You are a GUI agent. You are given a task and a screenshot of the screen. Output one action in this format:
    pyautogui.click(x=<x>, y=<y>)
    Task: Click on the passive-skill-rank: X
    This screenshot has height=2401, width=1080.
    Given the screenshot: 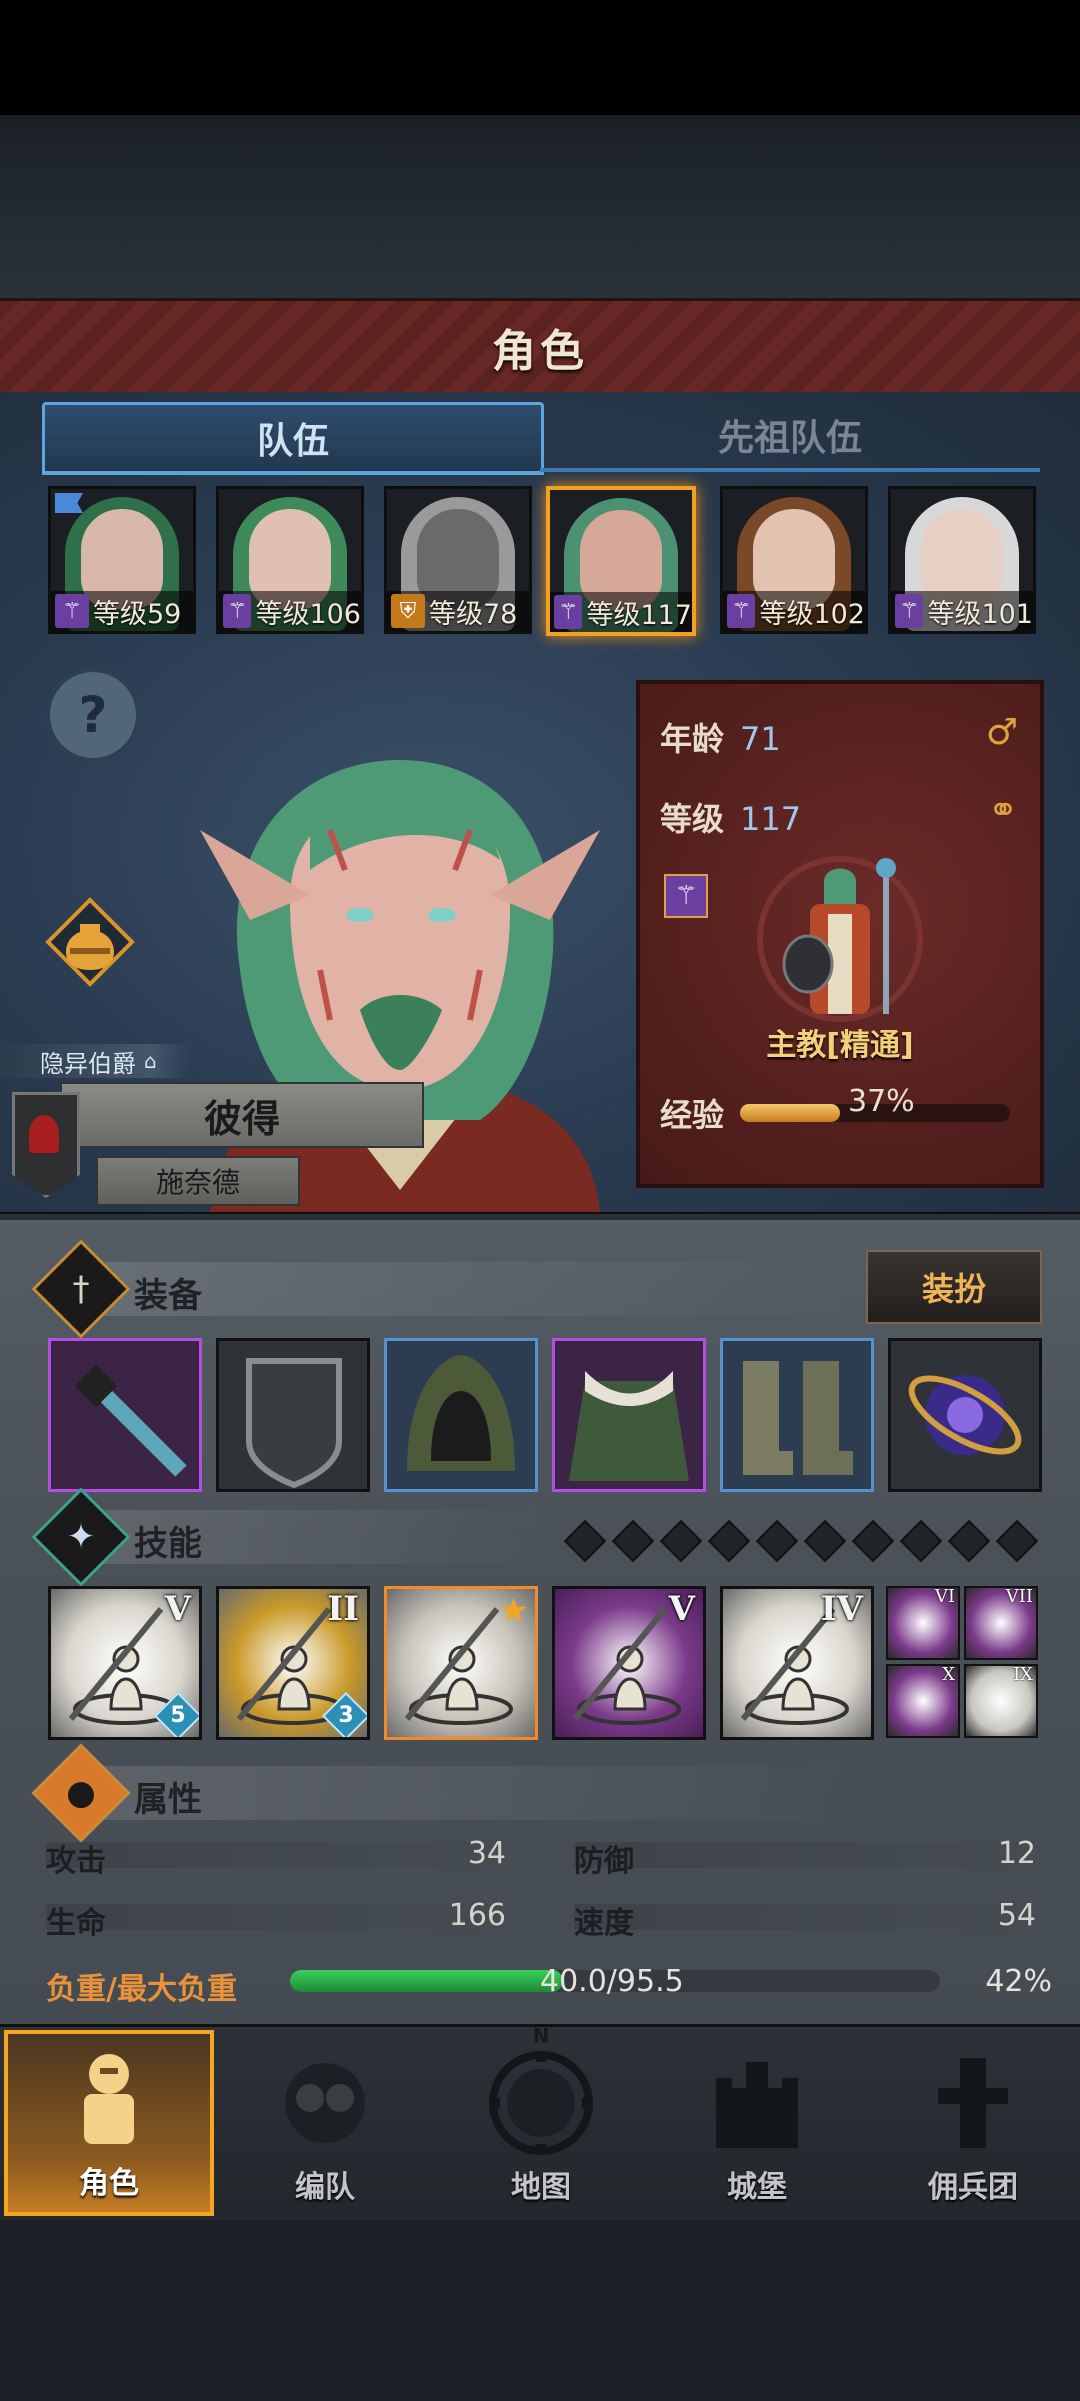 What is the action you would take?
    pyautogui.click(x=948, y=1674)
    